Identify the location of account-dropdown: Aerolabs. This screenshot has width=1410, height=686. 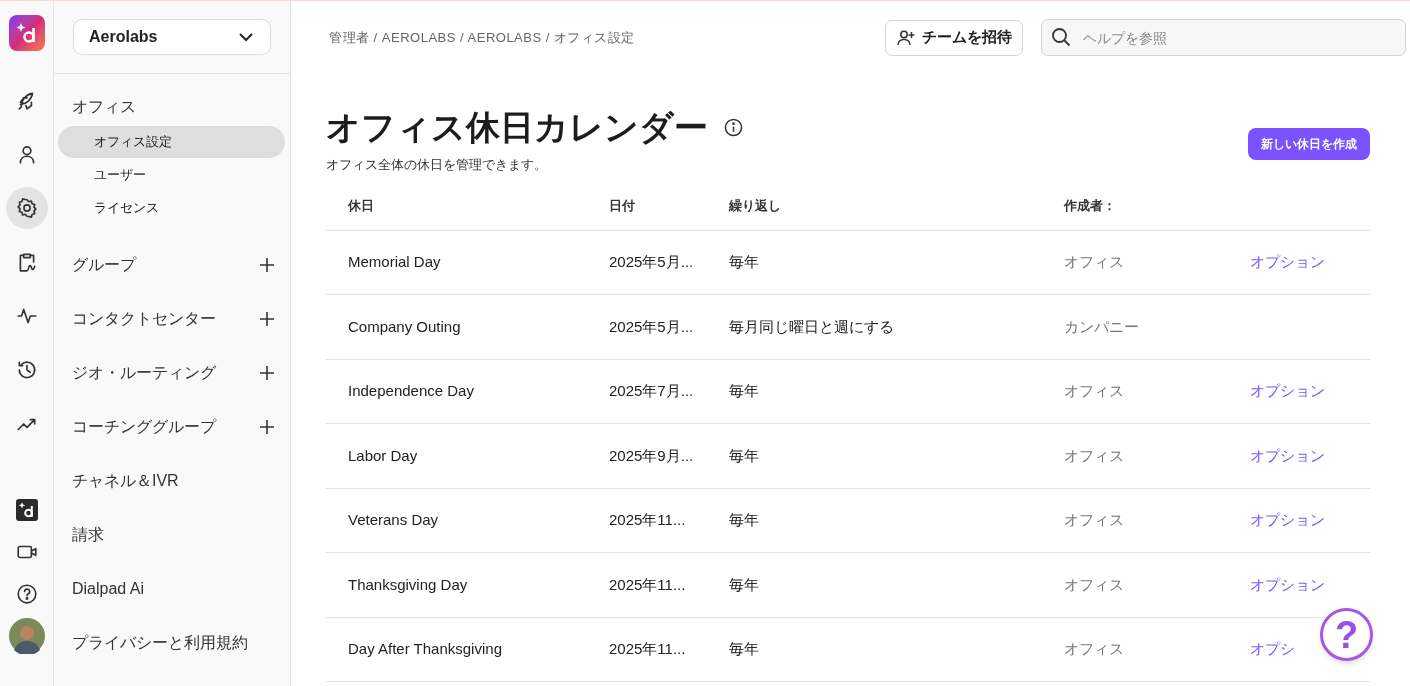
(172, 37).